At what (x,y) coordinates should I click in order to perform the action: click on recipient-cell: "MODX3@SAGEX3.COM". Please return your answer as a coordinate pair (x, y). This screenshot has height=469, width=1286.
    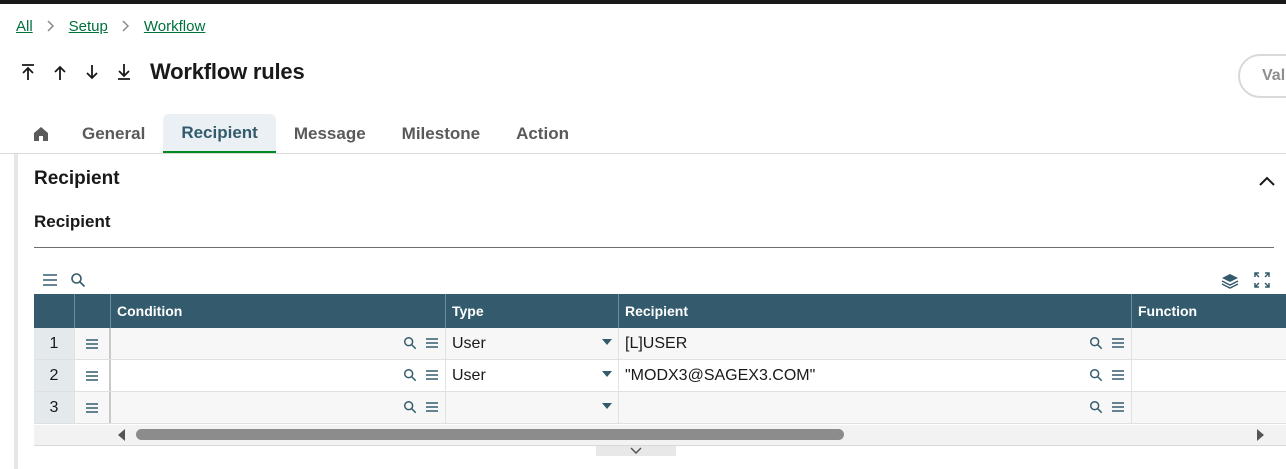
    Looking at the image, I should click on (875, 375).